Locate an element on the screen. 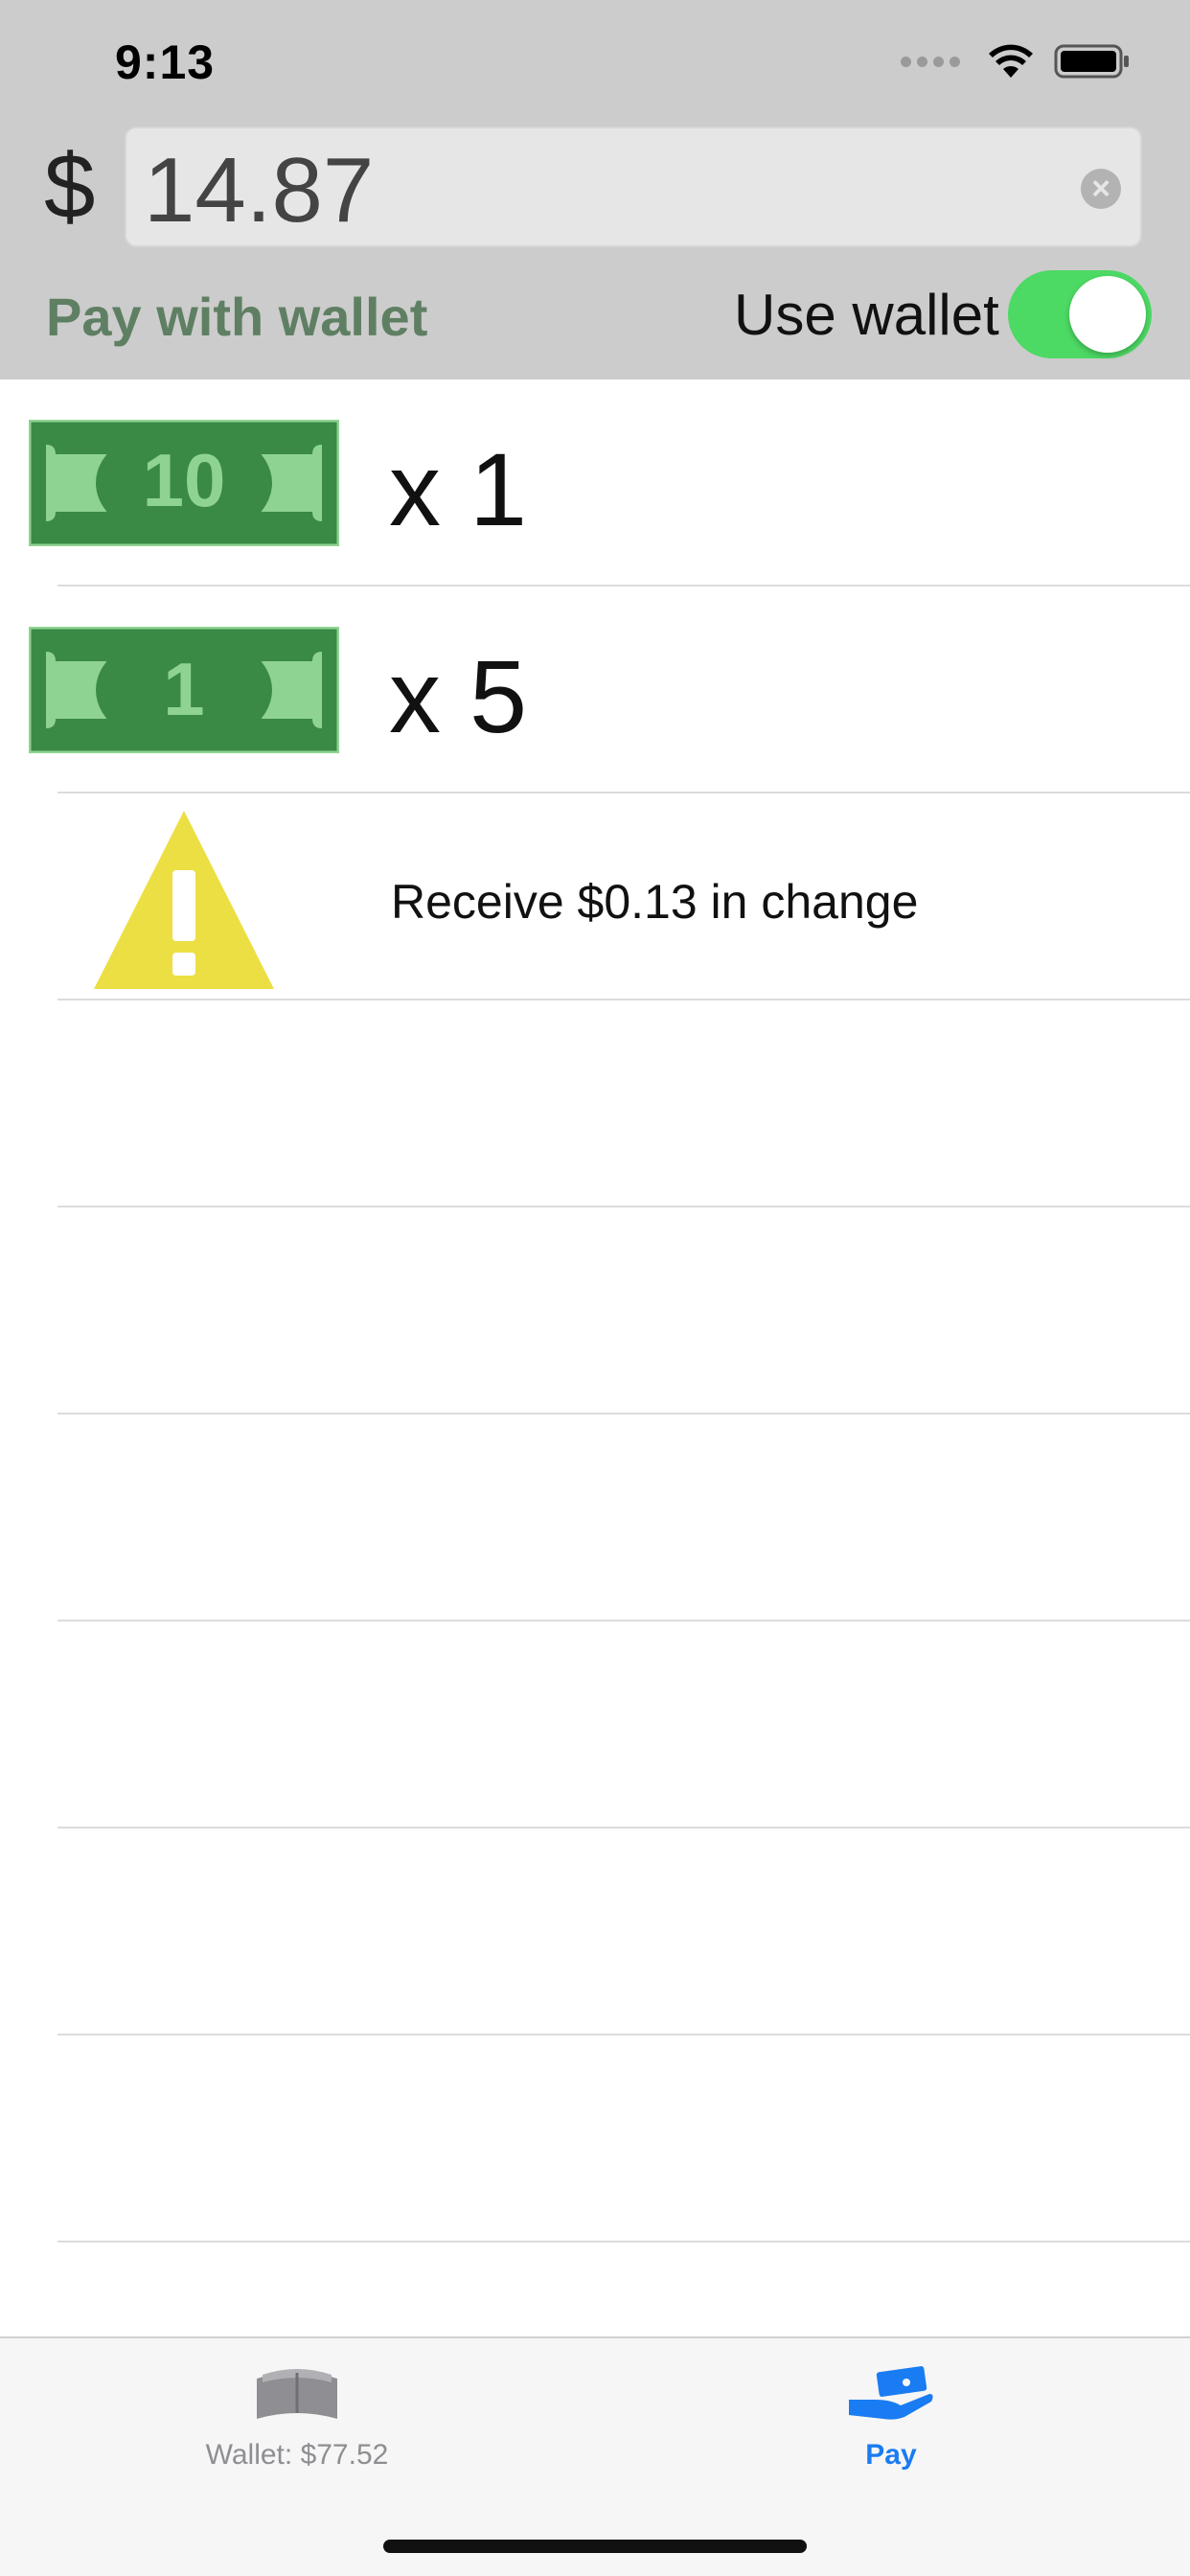 The image size is (1190, 2576). pay-with-wallet-label: Pay with wallet is located at coordinates (237, 317).